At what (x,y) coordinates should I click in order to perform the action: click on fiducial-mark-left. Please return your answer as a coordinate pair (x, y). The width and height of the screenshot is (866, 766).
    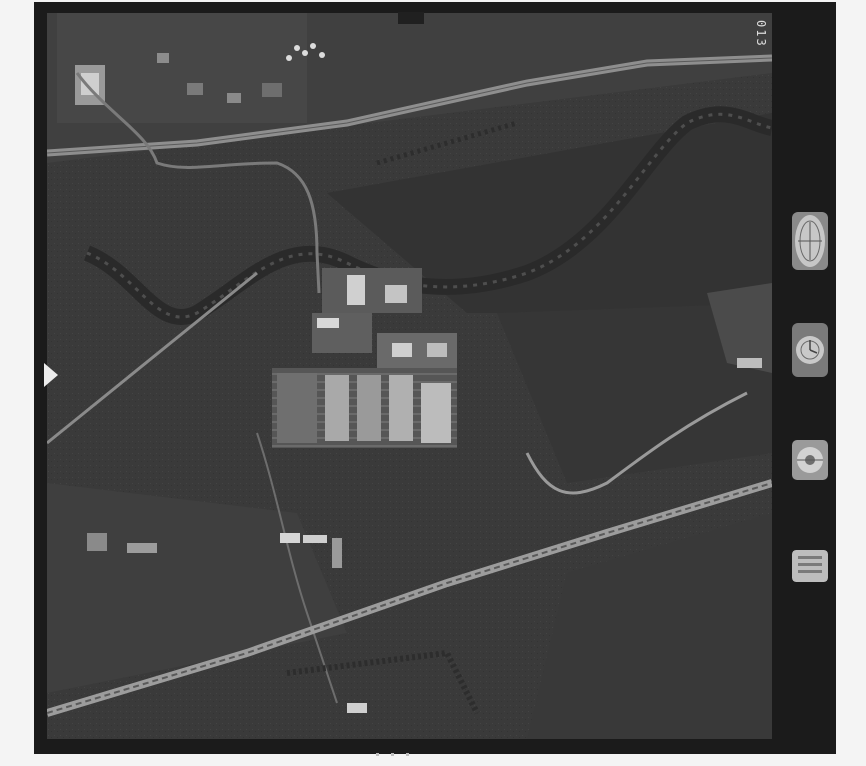
    Looking at the image, I should click on (51, 375).